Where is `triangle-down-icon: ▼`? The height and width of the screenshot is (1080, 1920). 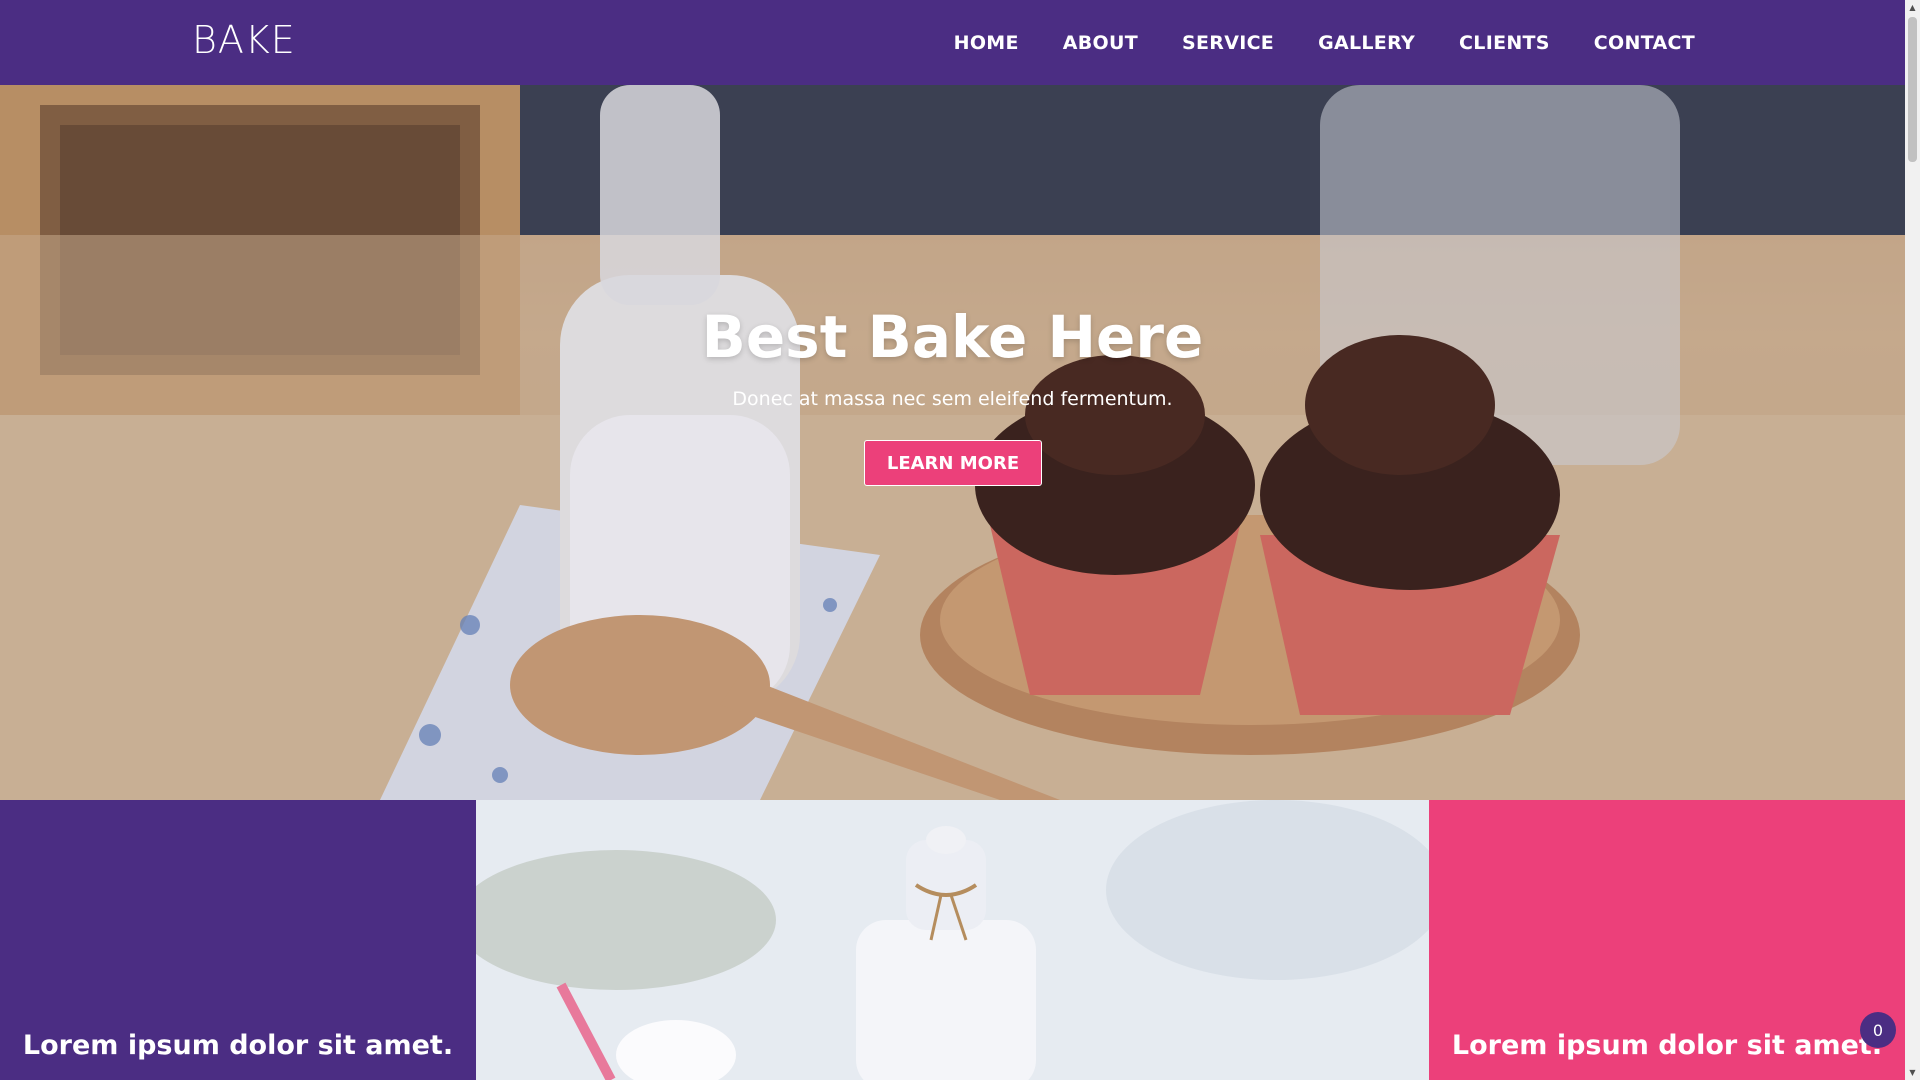
triangle-down-icon: ▼ is located at coordinates (1912, 1072).